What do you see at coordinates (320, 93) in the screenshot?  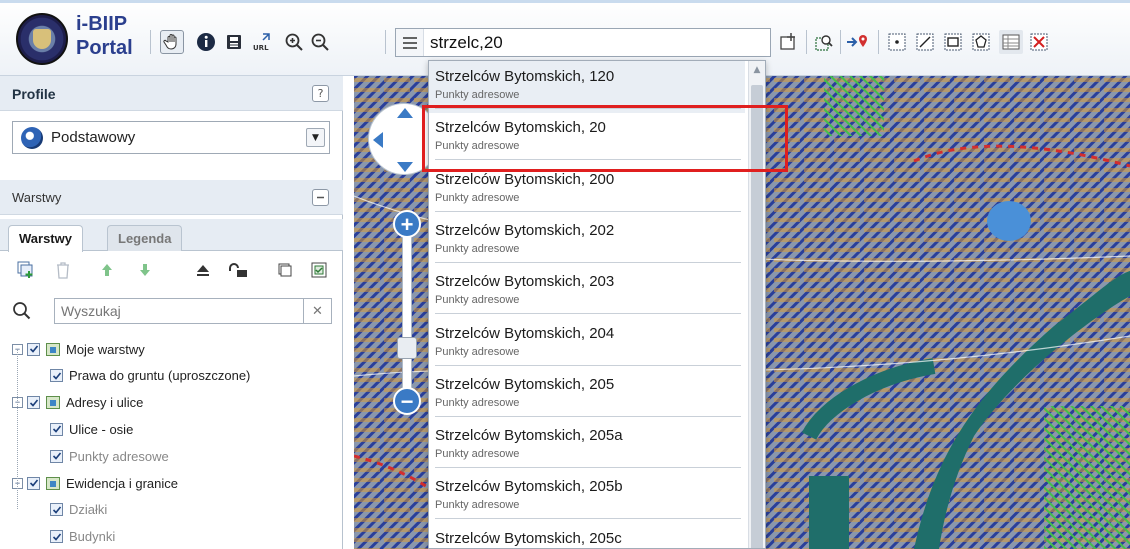 I see `help-button: ?` at bounding box center [320, 93].